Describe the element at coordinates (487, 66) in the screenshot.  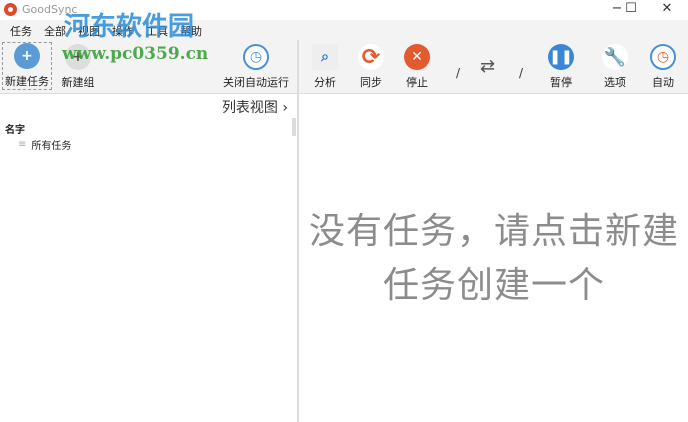
I see `swap-direction-icon: ⇄` at that location.